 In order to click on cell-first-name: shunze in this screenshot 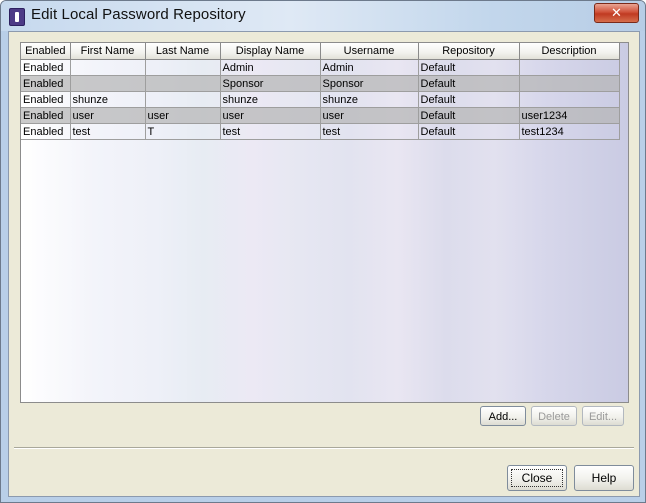, I will do `click(108, 99)`.